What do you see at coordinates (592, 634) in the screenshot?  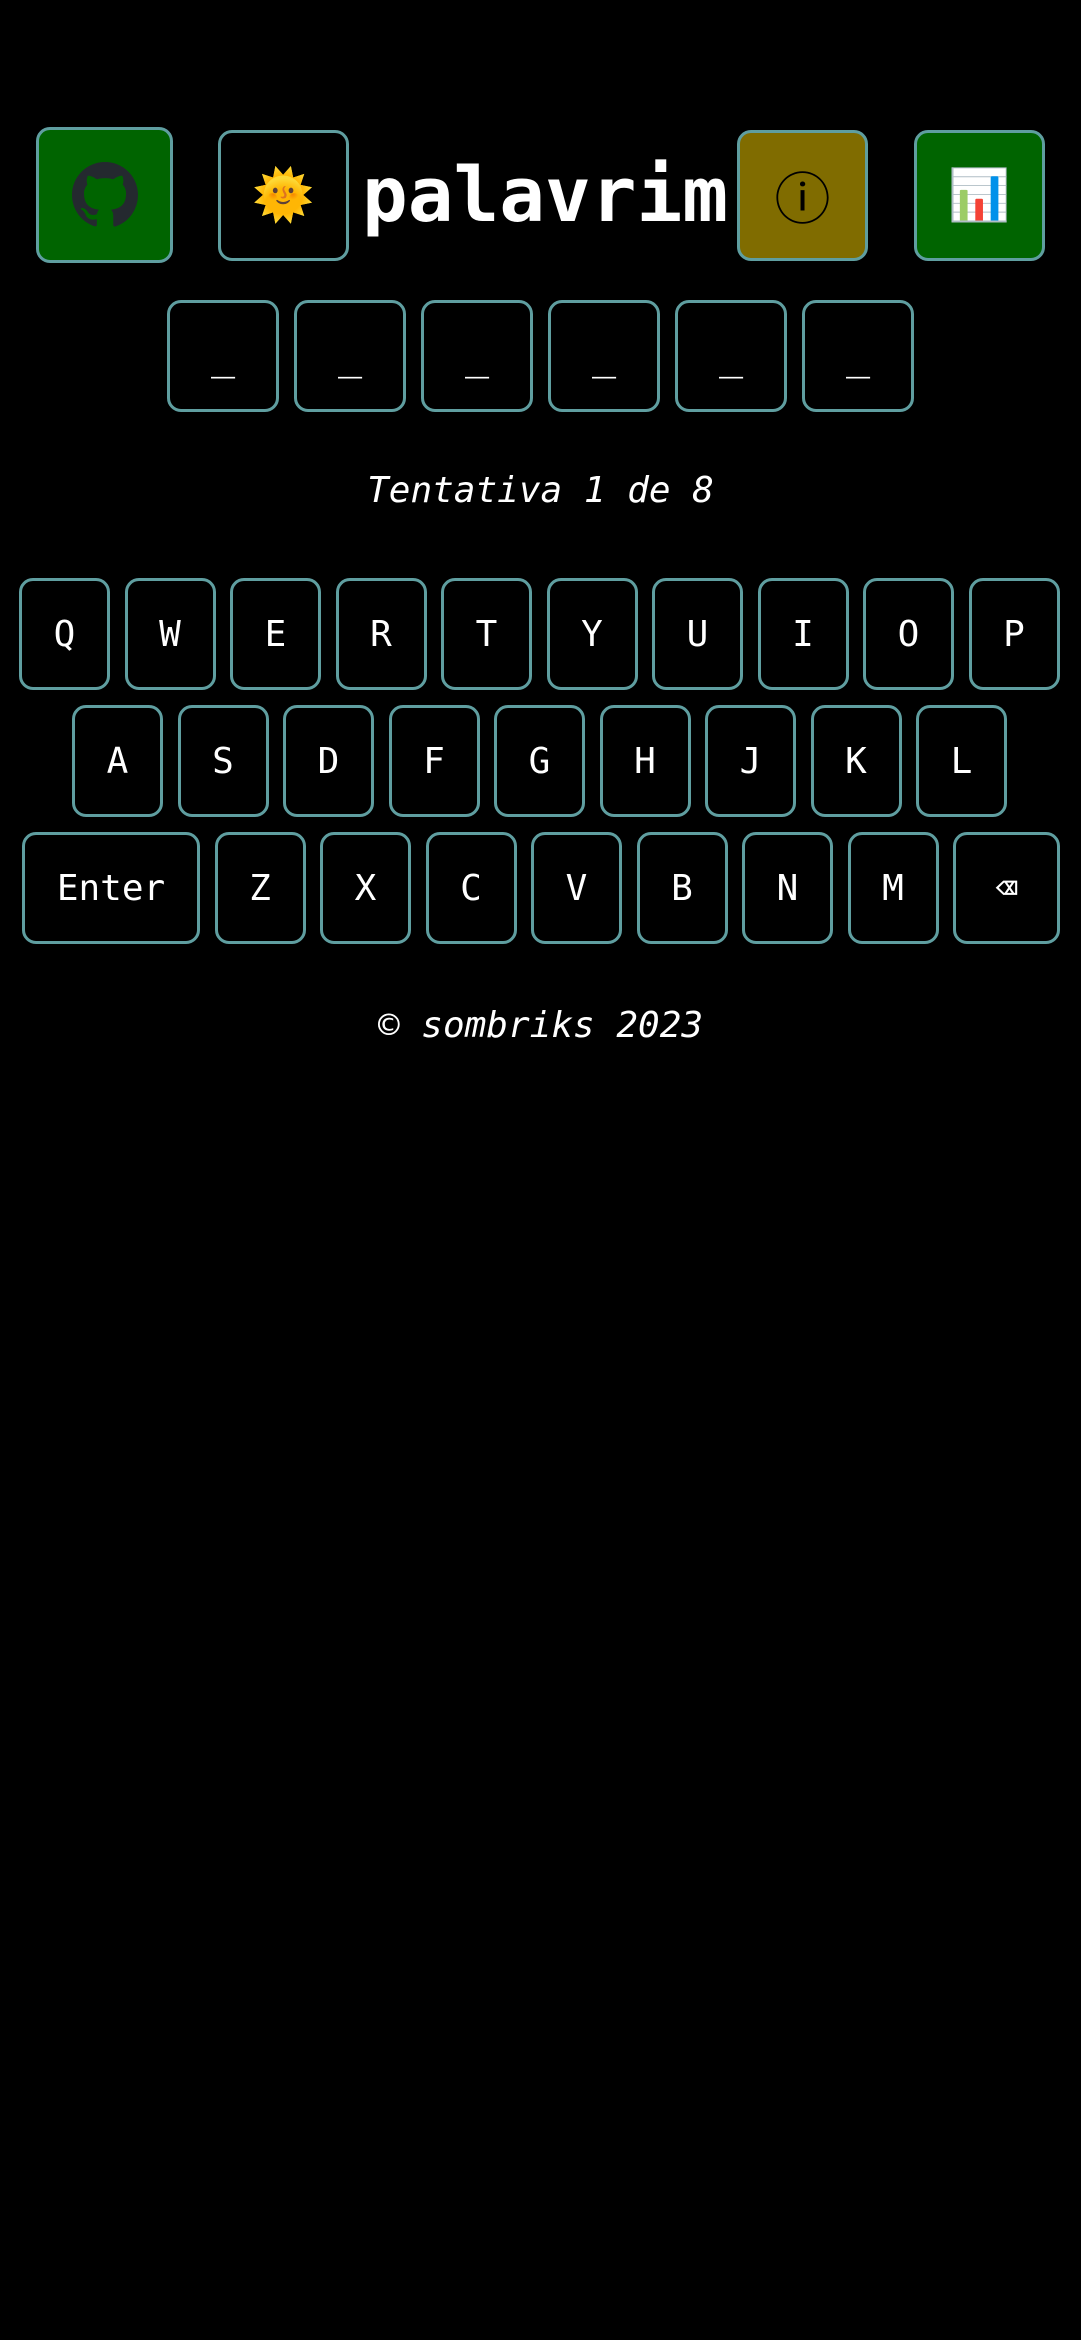 I see `key-y: Y` at bounding box center [592, 634].